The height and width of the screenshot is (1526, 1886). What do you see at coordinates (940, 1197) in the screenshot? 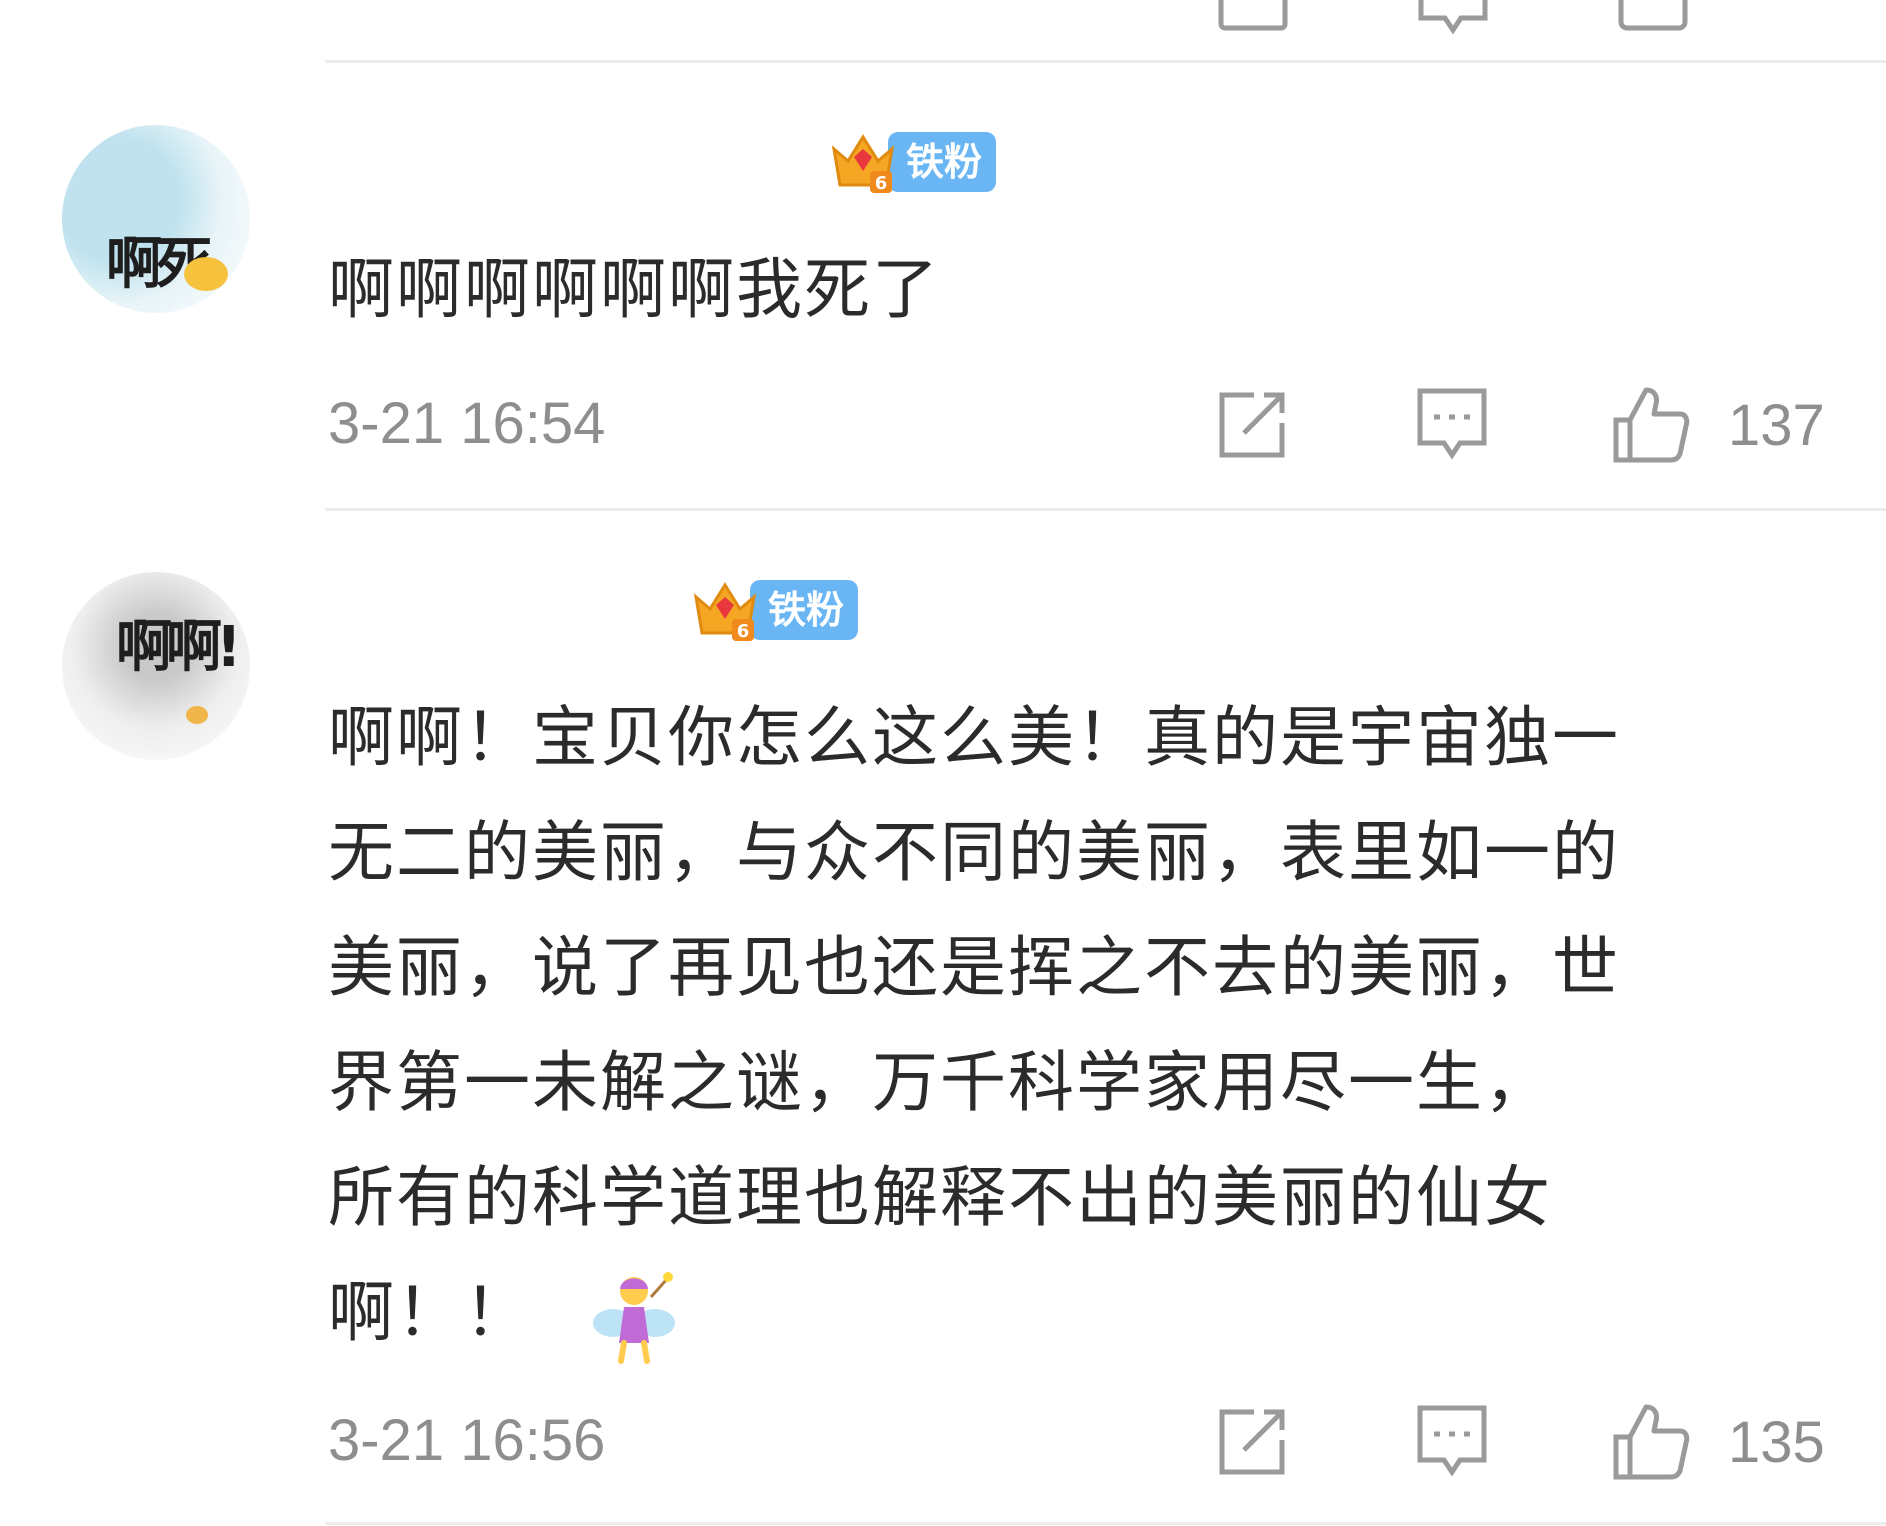
I see `comment-text-line: 所有的科学道理也解释不出的美丽的仙女` at bounding box center [940, 1197].